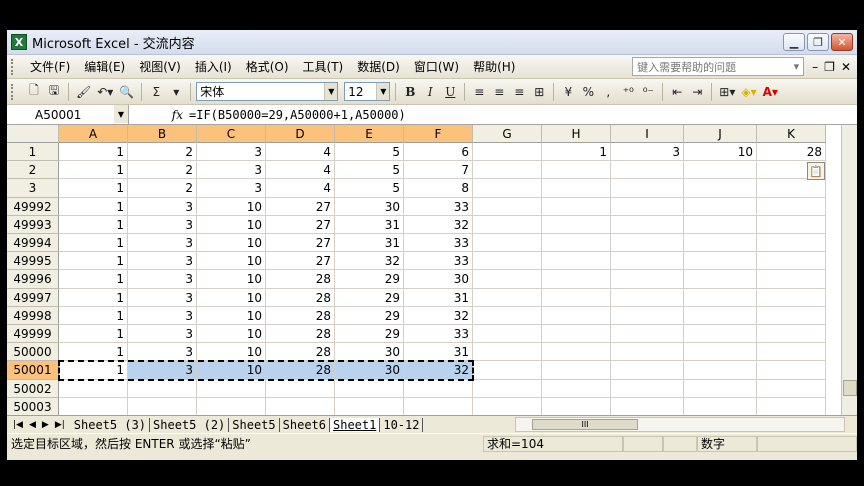 The height and width of the screenshot is (486, 864). Describe the element at coordinates (628, 92) in the screenshot. I see `increase-decimal-icon: ⁺⁰` at that location.